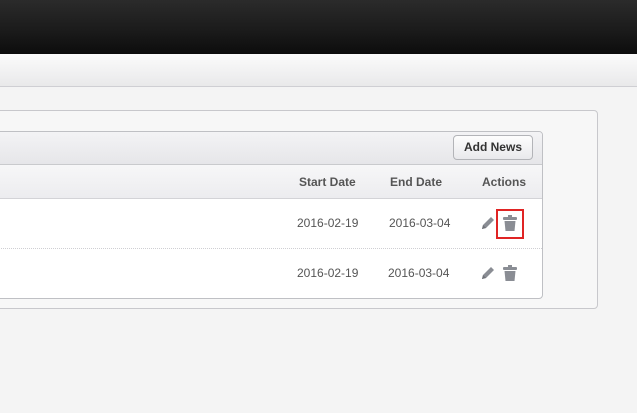  Describe the element at coordinates (318, 70) in the screenshot. I see `sub-navbar` at that location.